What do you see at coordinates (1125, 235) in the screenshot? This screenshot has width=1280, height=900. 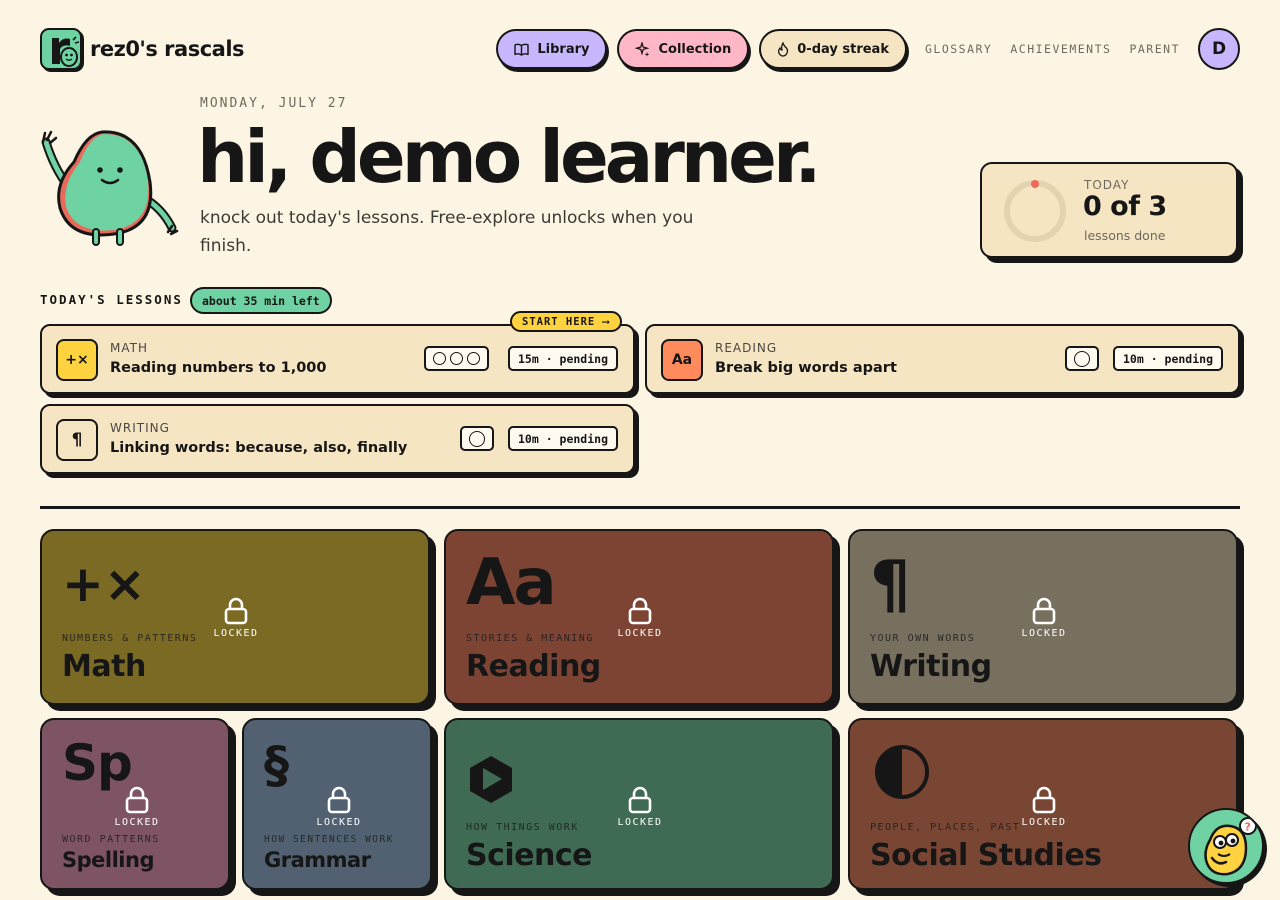 I see `today-sublabel: lessons done` at bounding box center [1125, 235].